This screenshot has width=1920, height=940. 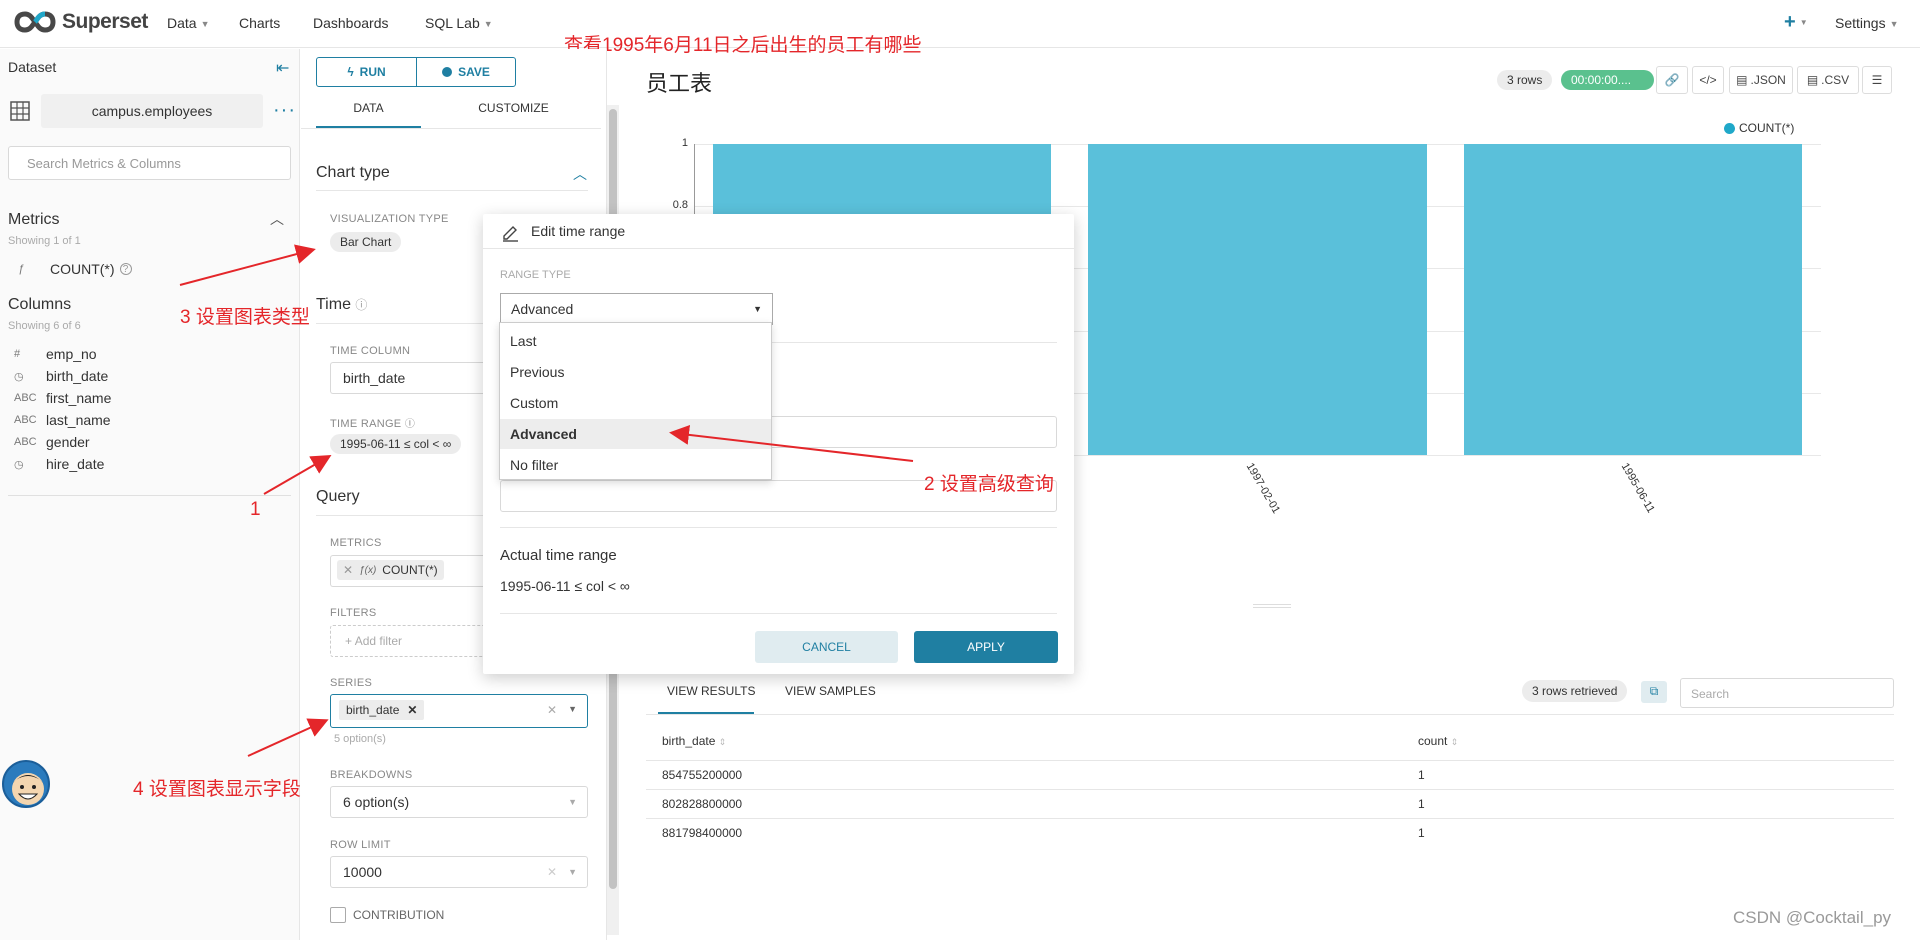 I want to click on table-row: 881798400000 1, so click(x=1270, y=832).